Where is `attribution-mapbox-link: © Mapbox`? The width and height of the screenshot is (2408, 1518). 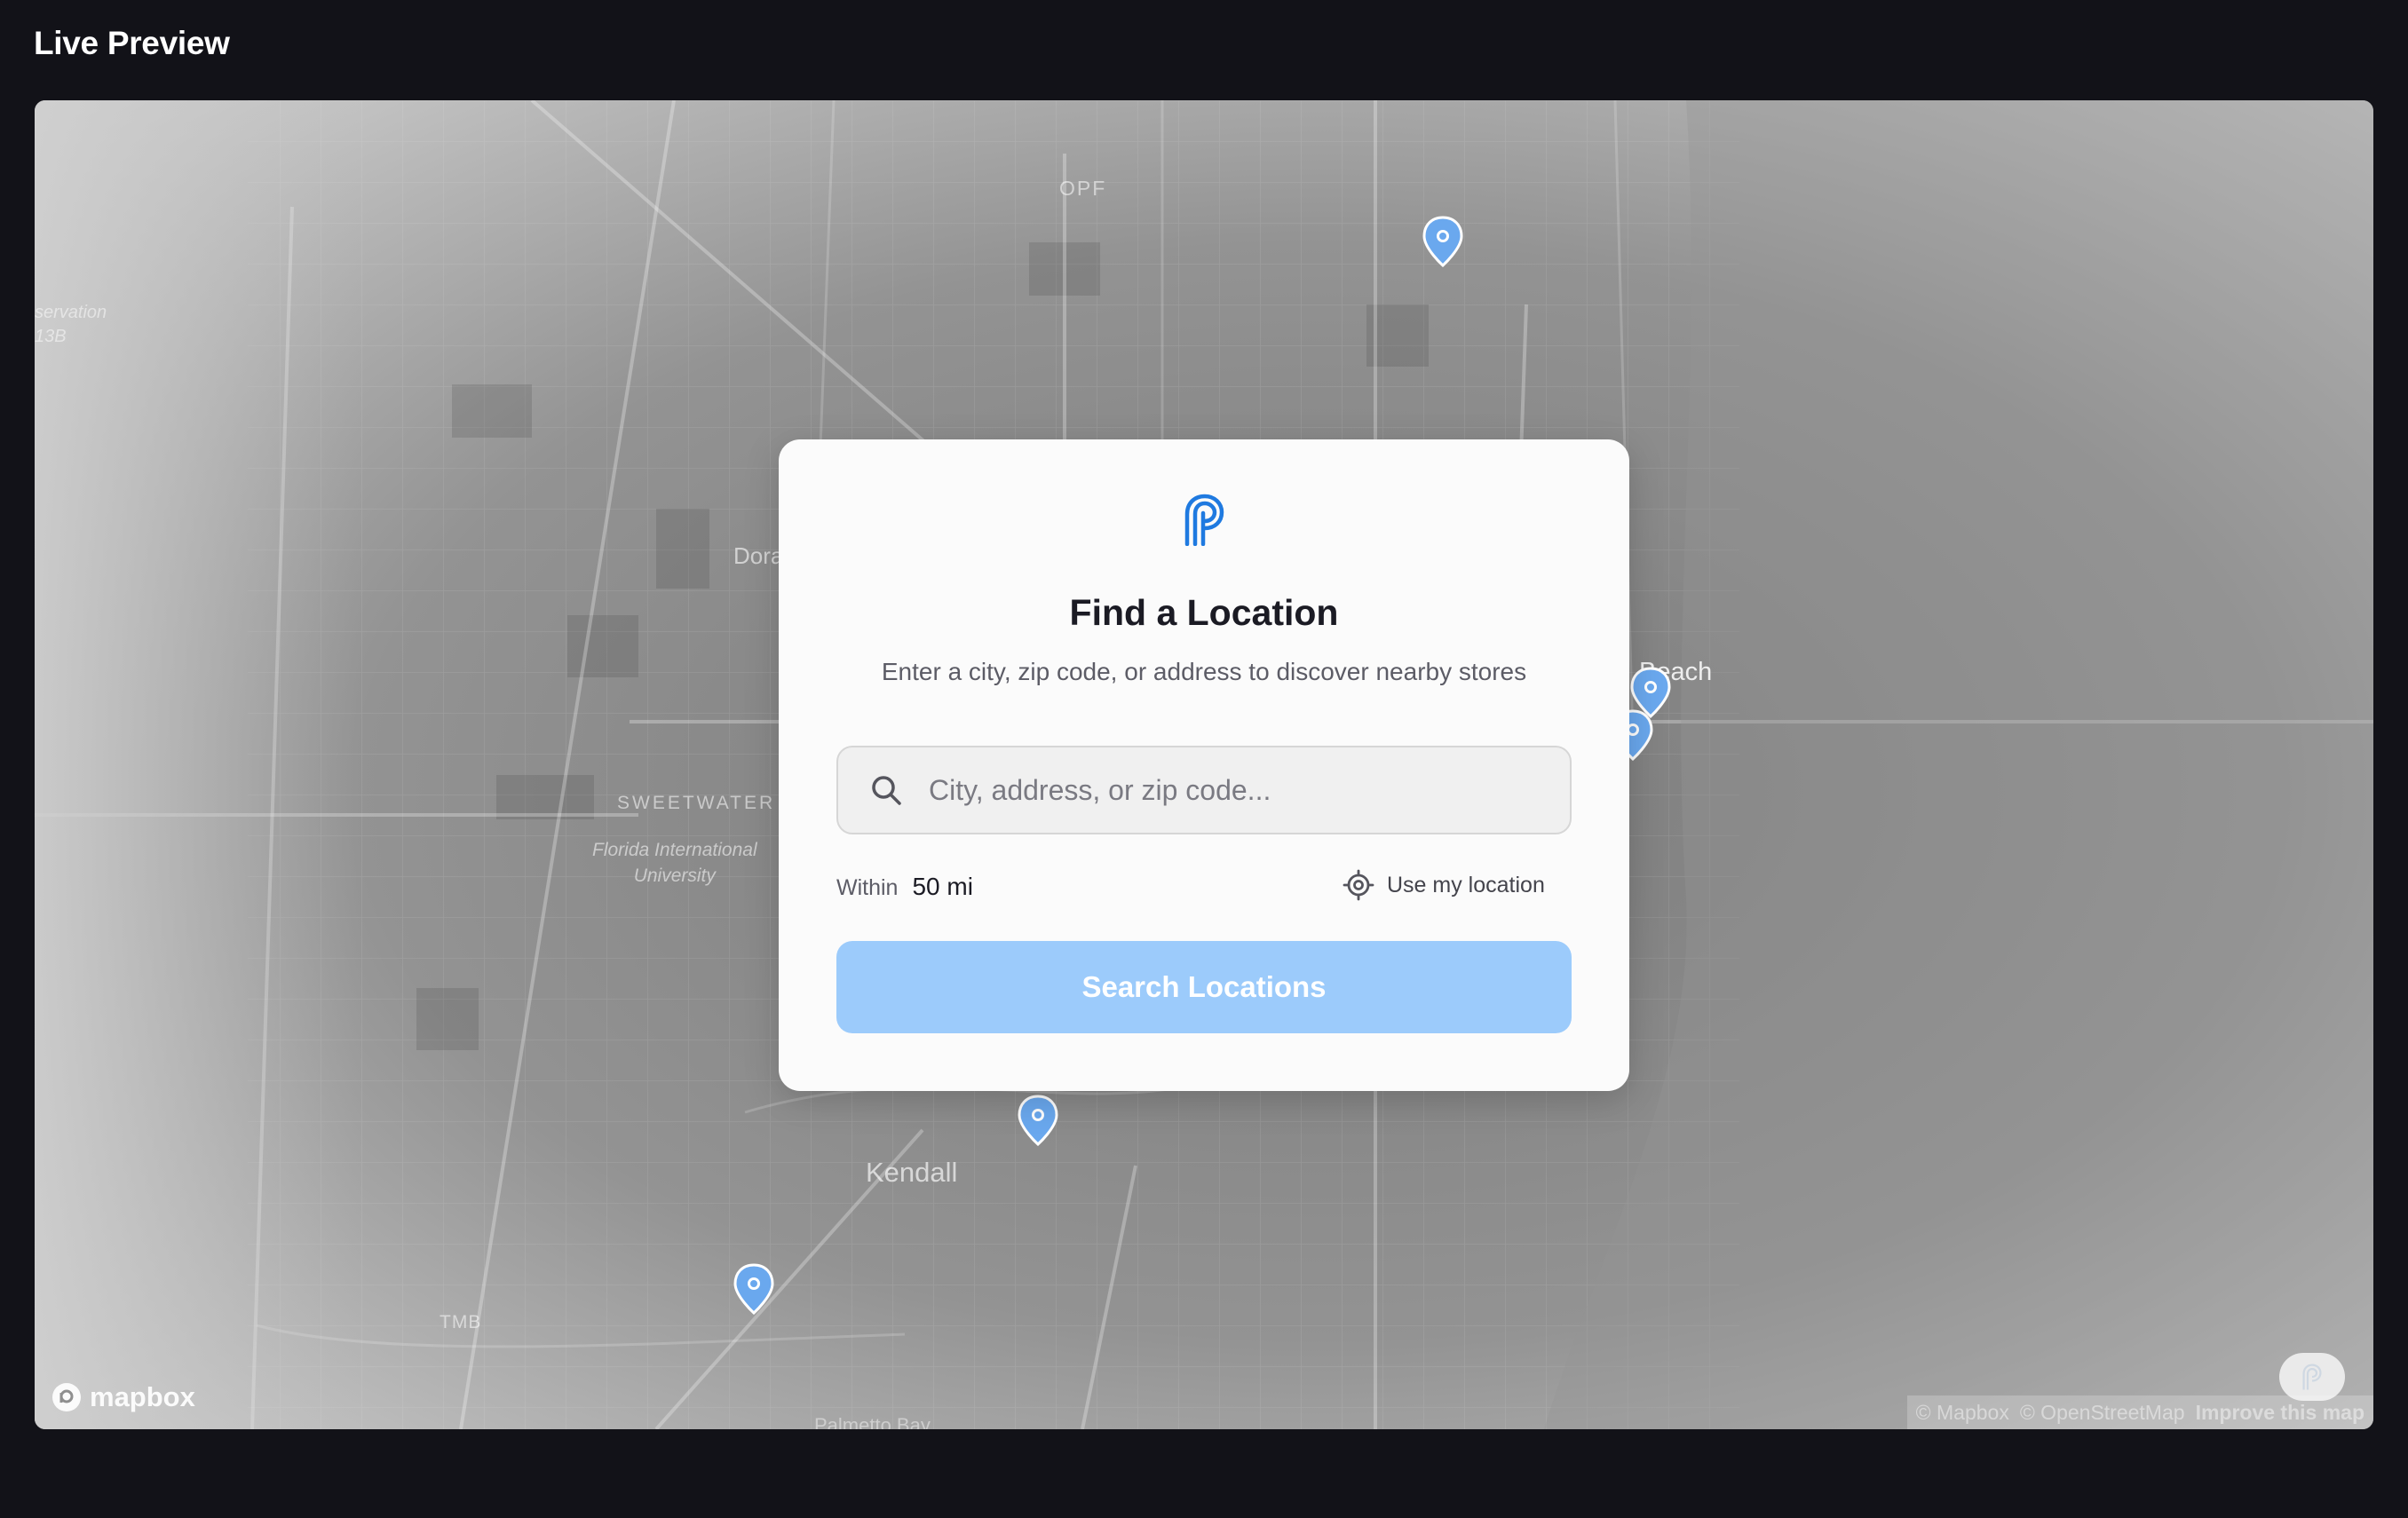
attribution-mapbox-link: © Mapbox is located at coordinates (1962, 1413).